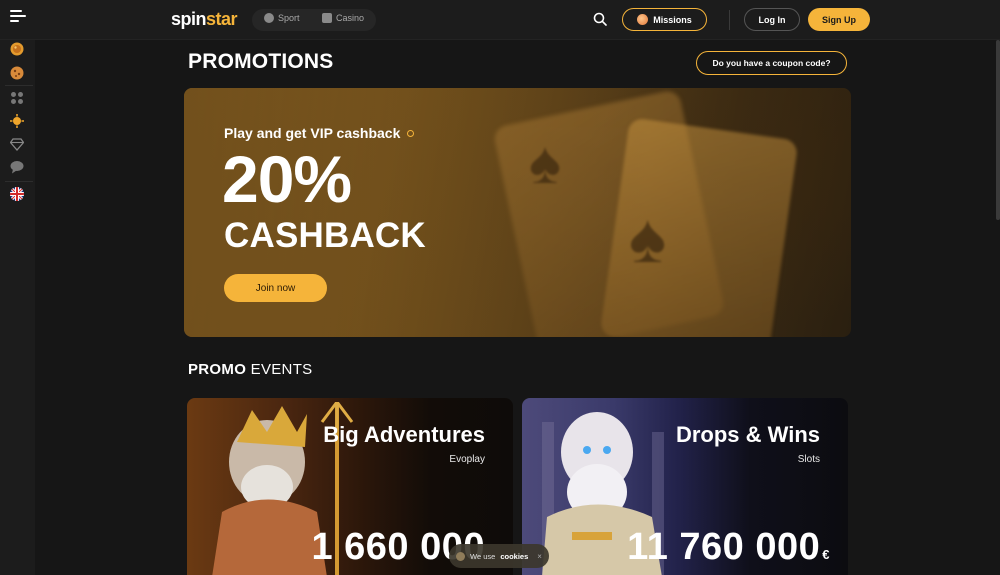  What do you see at coordinates (539, 556) in the screenshot?
I see `close-icon: ×` at bounding box center [539, 556].